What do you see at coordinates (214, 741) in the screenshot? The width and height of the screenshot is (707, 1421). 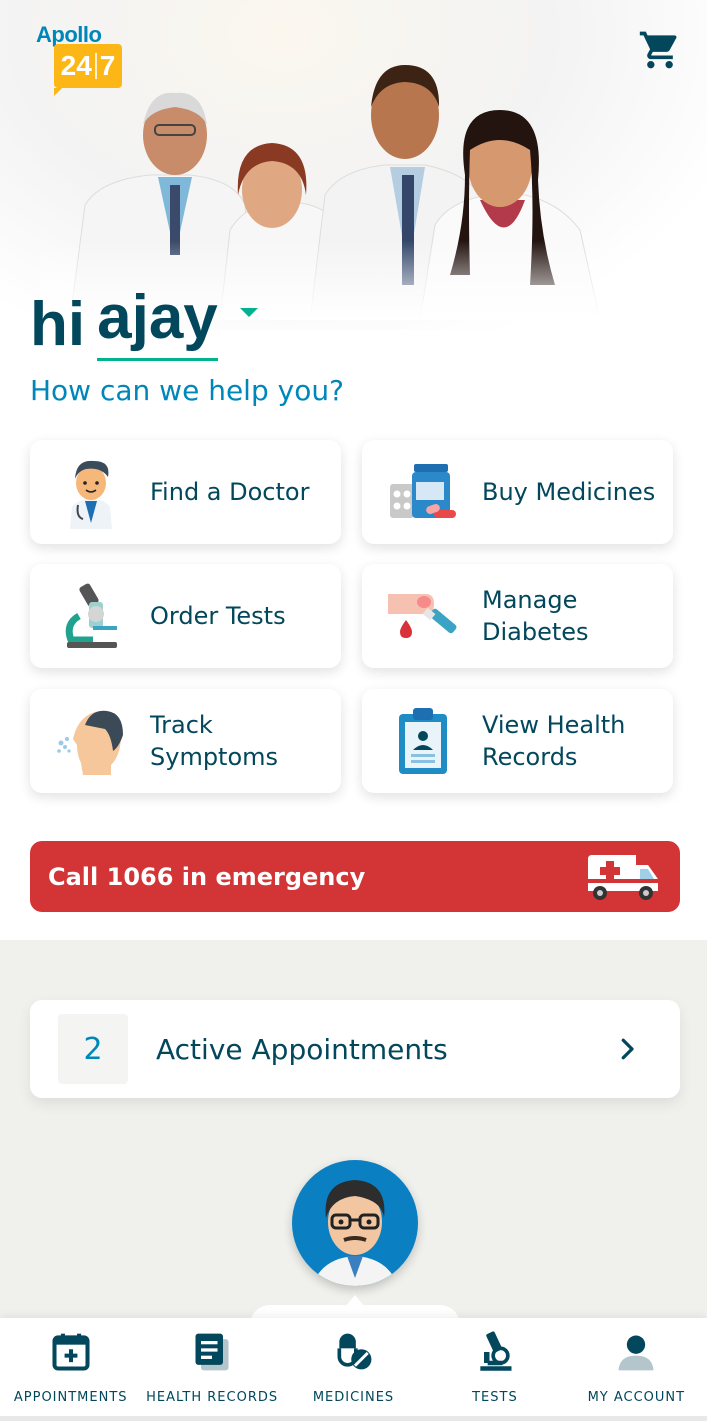 I see `track-symptoms-label: Track Symptoms` at bounding box center [214, 741].